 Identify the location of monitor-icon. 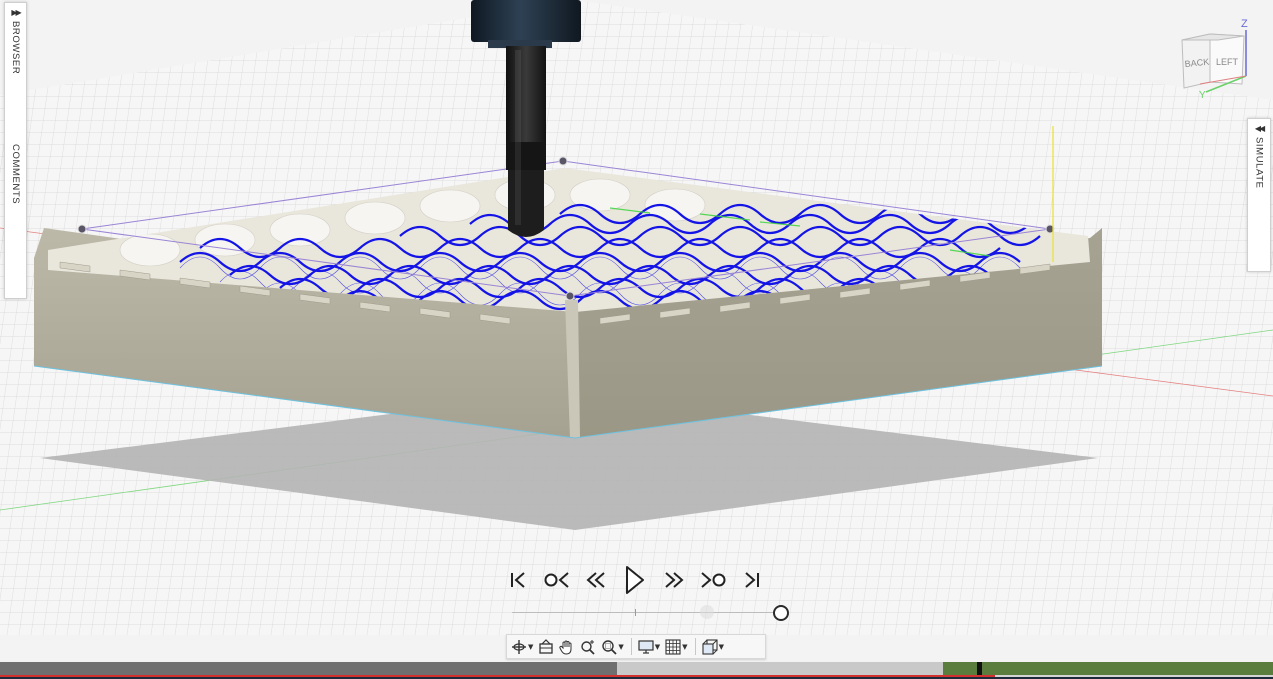
(646, 646).